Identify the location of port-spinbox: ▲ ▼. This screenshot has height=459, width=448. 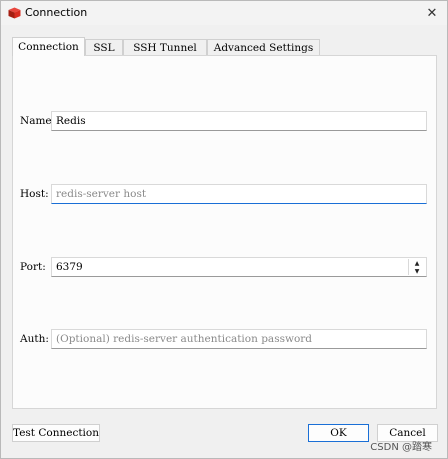
(239, 267).